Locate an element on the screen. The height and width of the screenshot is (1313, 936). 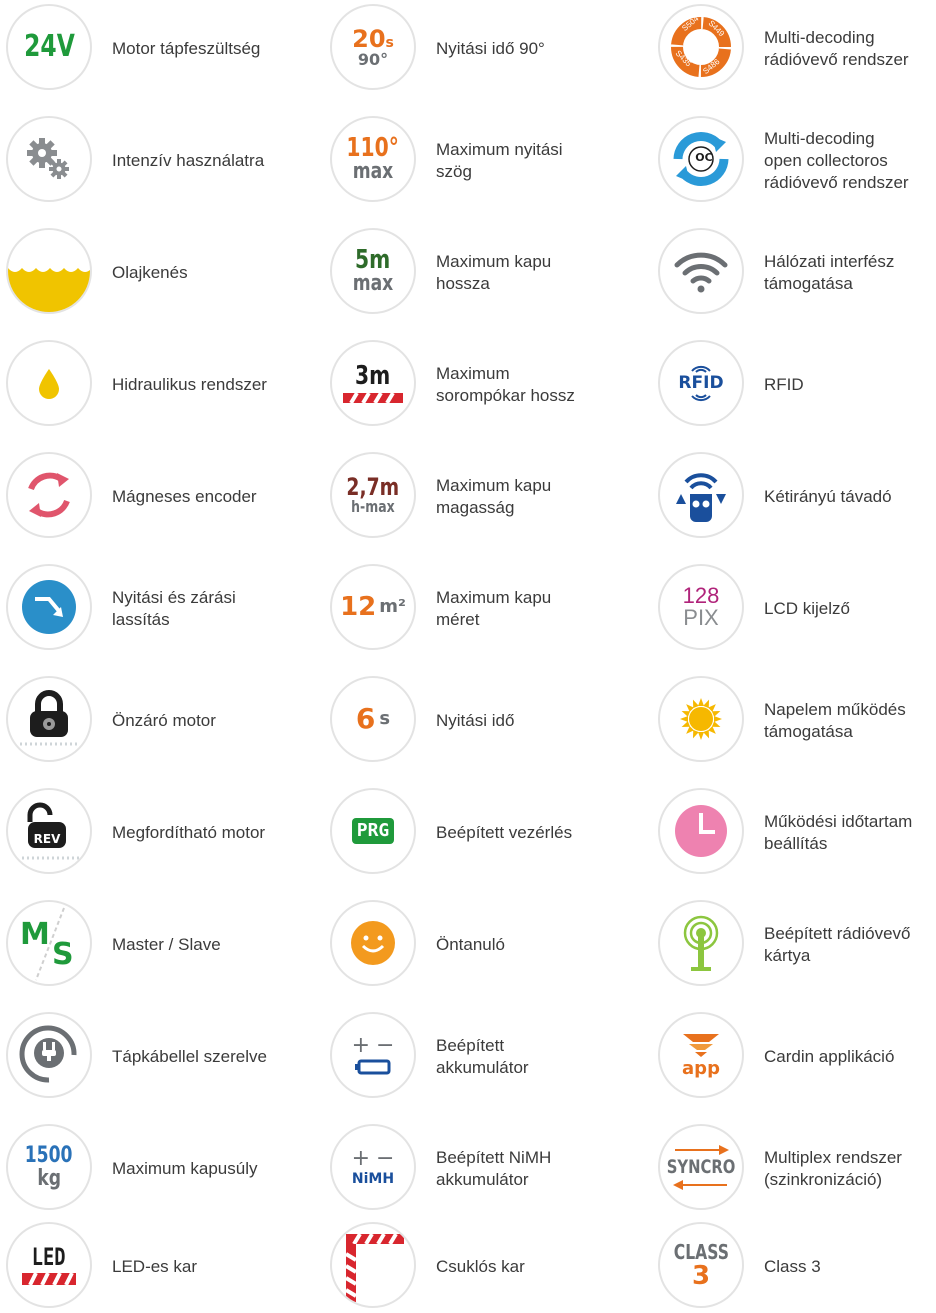
feature-item: 128 PIX LCD kijelző is located at coordinates (797, 609).